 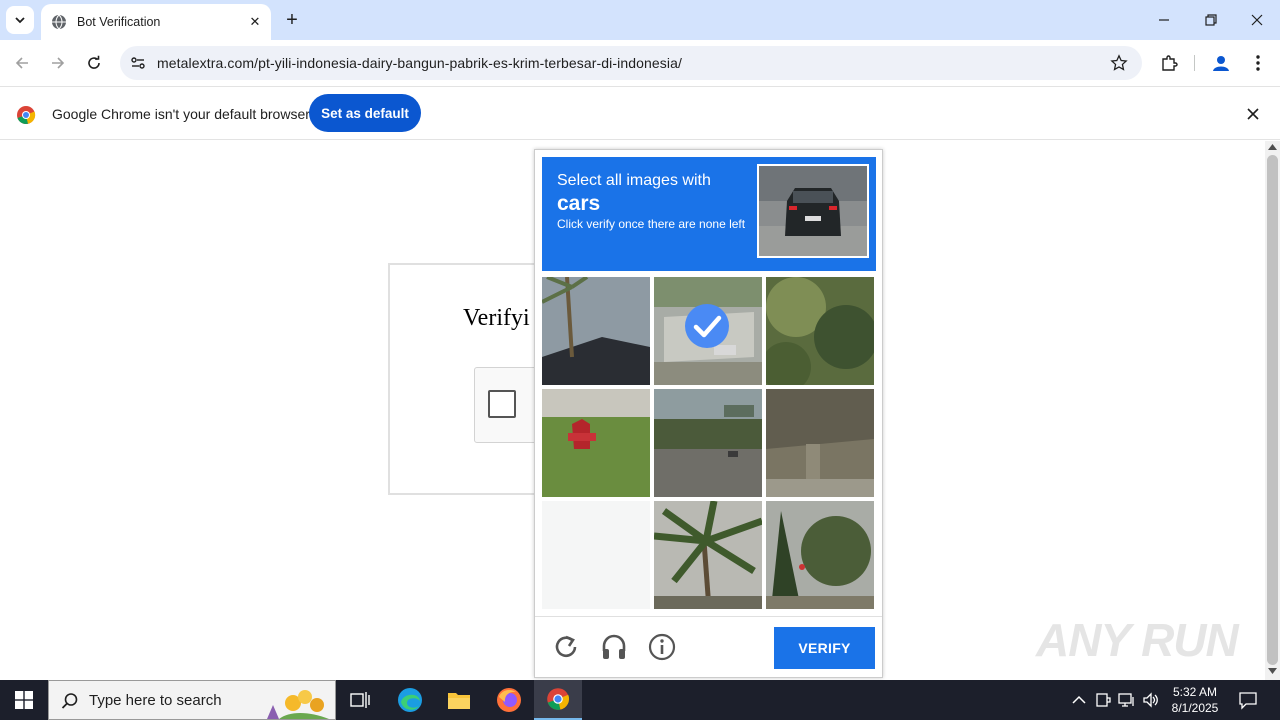 I want to click on close-window-button, so click(x=1257, y=20).